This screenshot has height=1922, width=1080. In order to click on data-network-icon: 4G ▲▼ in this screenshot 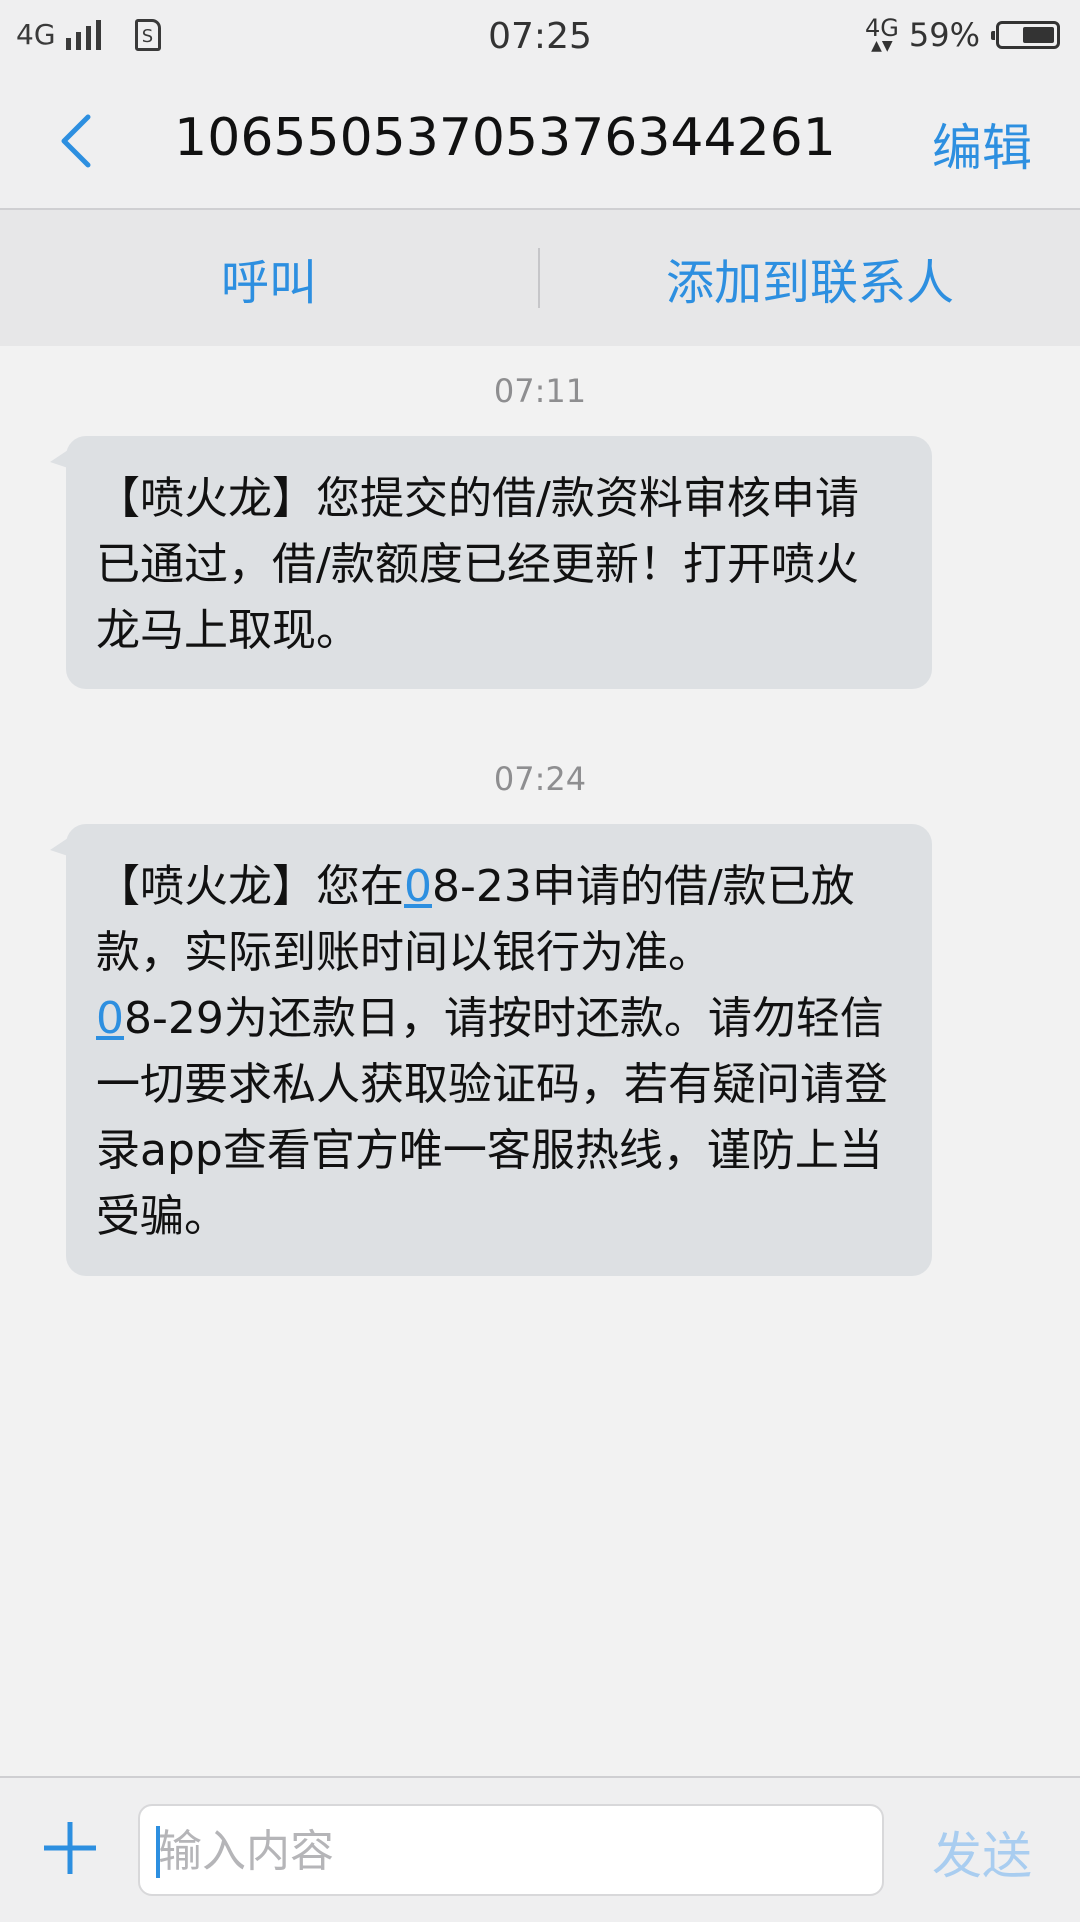, I will do `click(882, 34)`.